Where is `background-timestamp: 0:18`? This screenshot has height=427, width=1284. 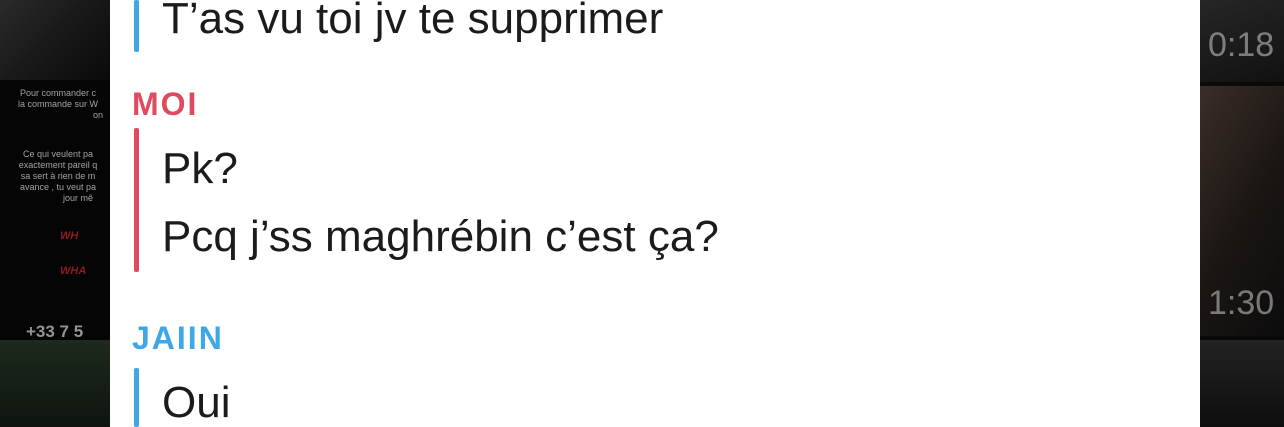 background-timestamp: 0:18 is located at coordinates (1241, 45).